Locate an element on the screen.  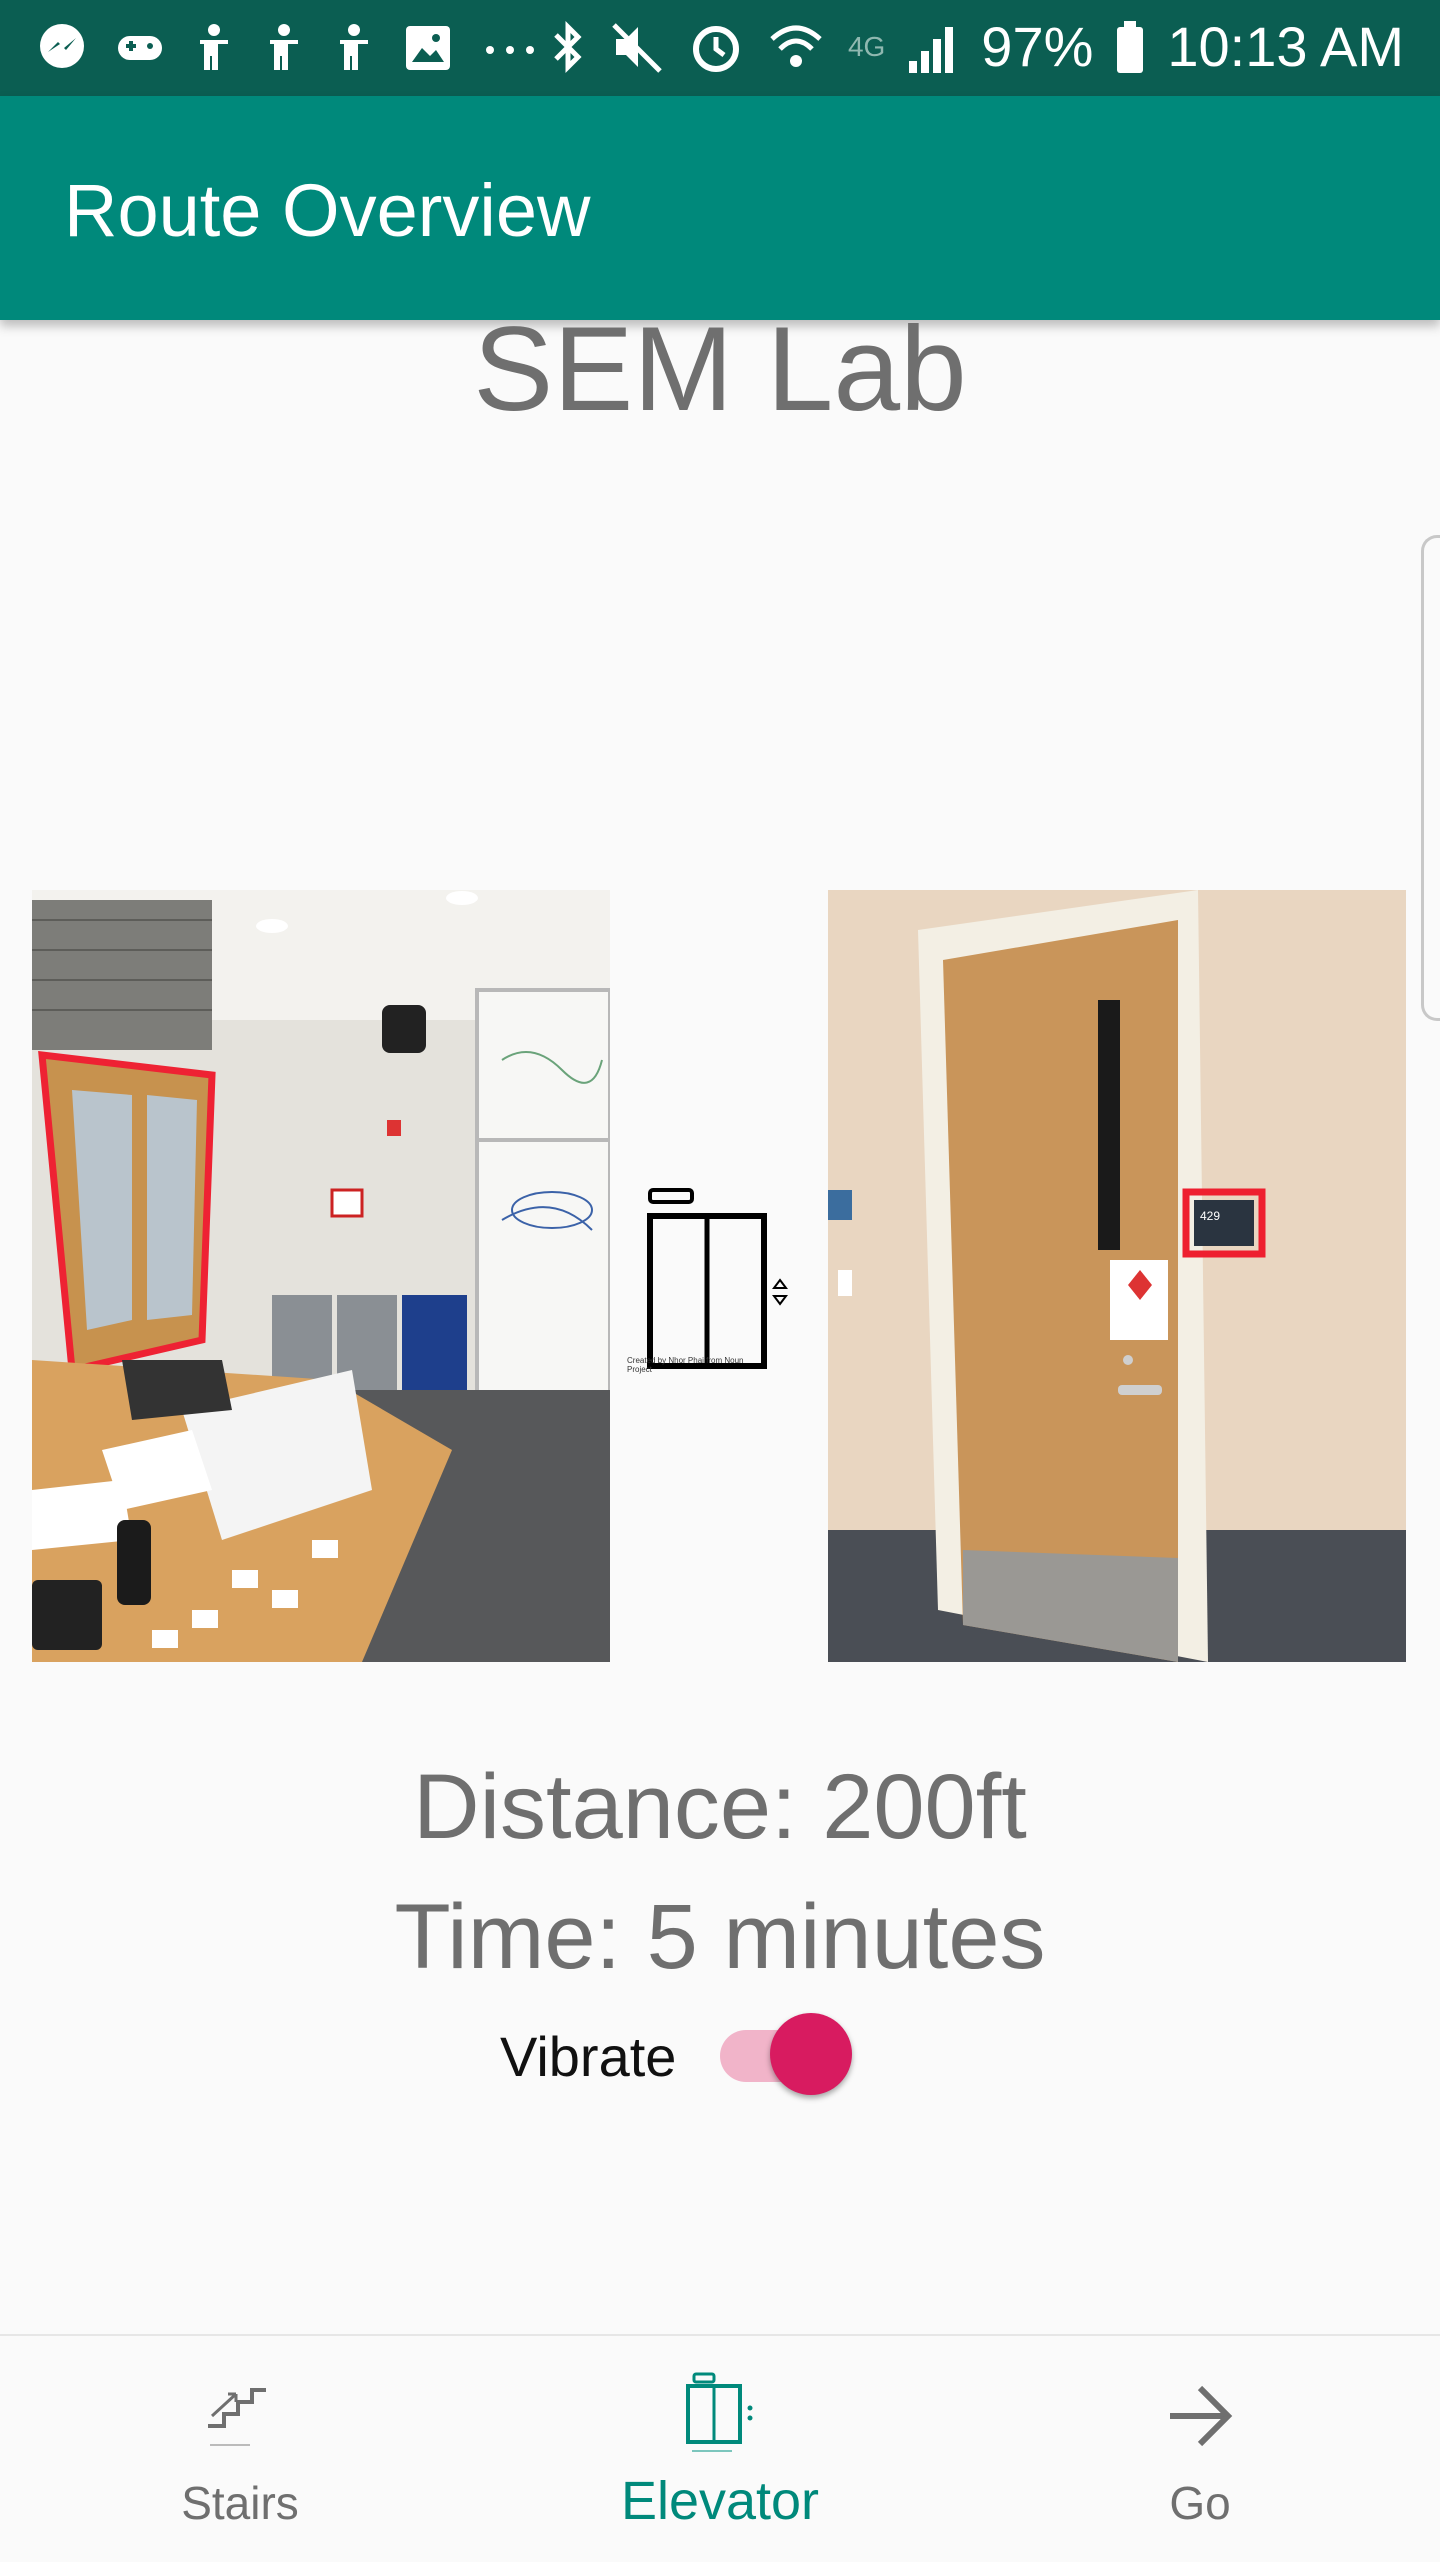
vibrate-switch-thumb is located at coordinates (811, 2054).